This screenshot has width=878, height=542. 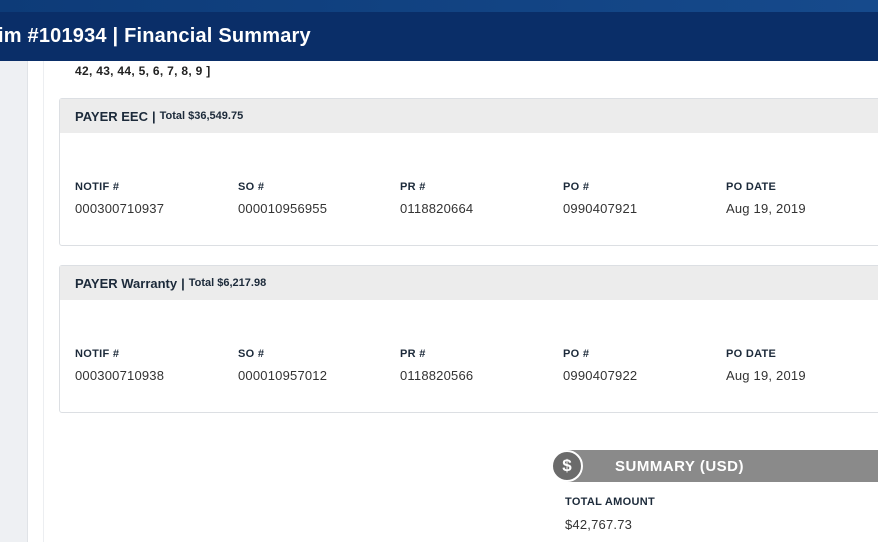 What do you see at coordinates (283, 208) in the screenshot?
I see `field-value: 000010956955` at bounding box center [283, 208].